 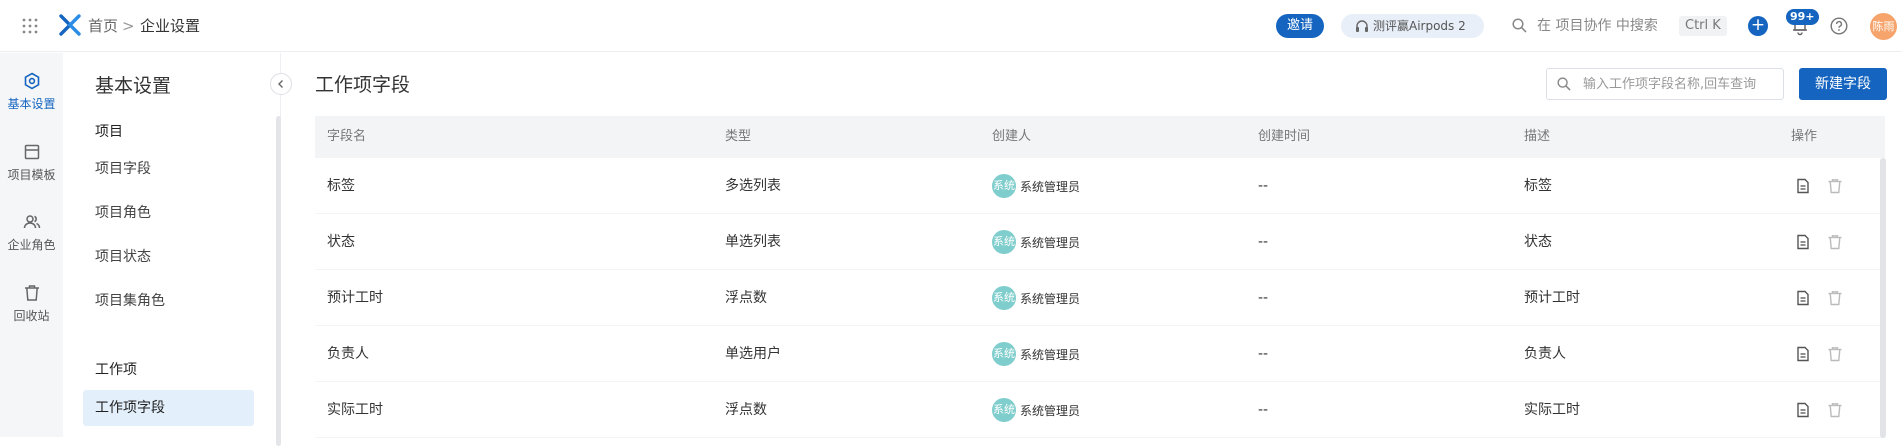 I want to click on nav-title: 基本设置, so click(x=133, y=86).